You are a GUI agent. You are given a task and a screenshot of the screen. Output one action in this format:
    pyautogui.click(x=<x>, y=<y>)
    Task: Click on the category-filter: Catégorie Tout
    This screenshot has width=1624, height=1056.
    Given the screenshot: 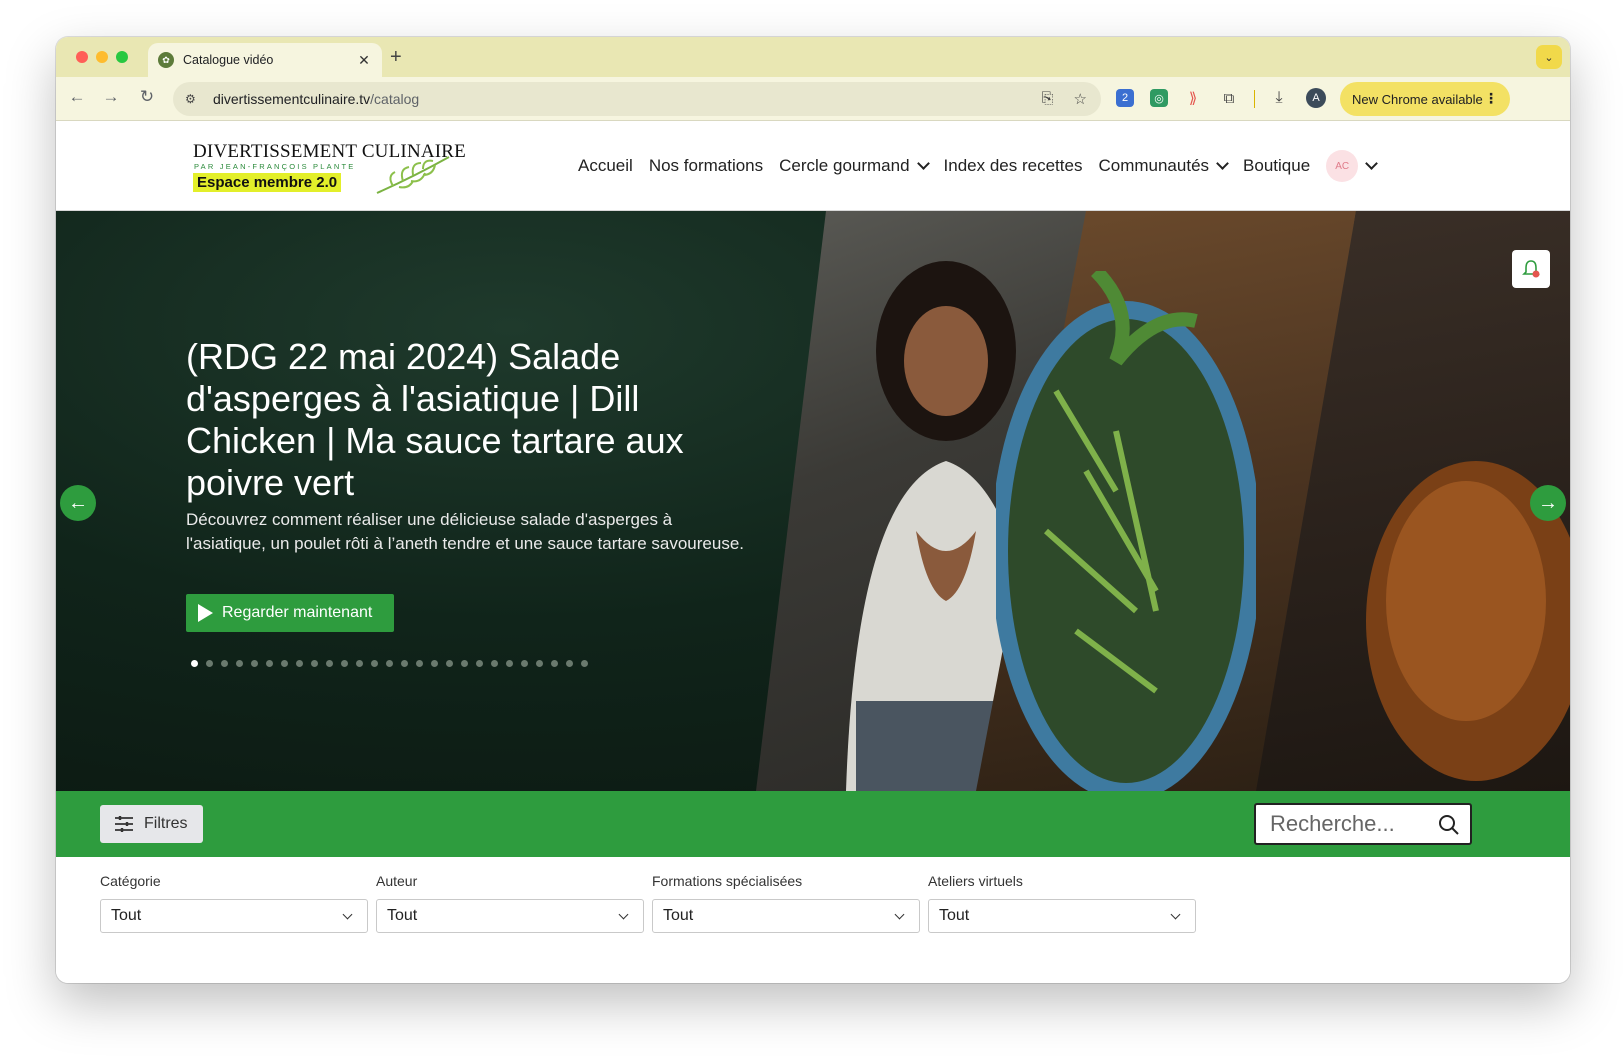 What is the action you would take?
    pyautogui.click(x=234, y=903)
    